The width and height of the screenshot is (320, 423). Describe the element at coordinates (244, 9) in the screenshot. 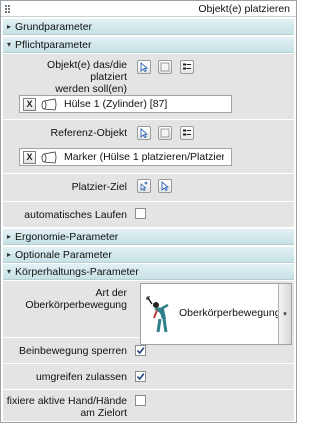

I see `panel-title: Objekt(e) platzieren` at that location.